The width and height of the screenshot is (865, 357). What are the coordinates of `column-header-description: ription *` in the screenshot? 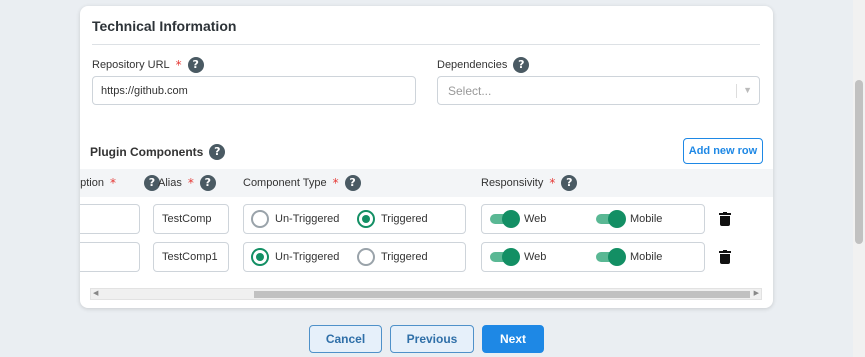 It's located at (101, 183).